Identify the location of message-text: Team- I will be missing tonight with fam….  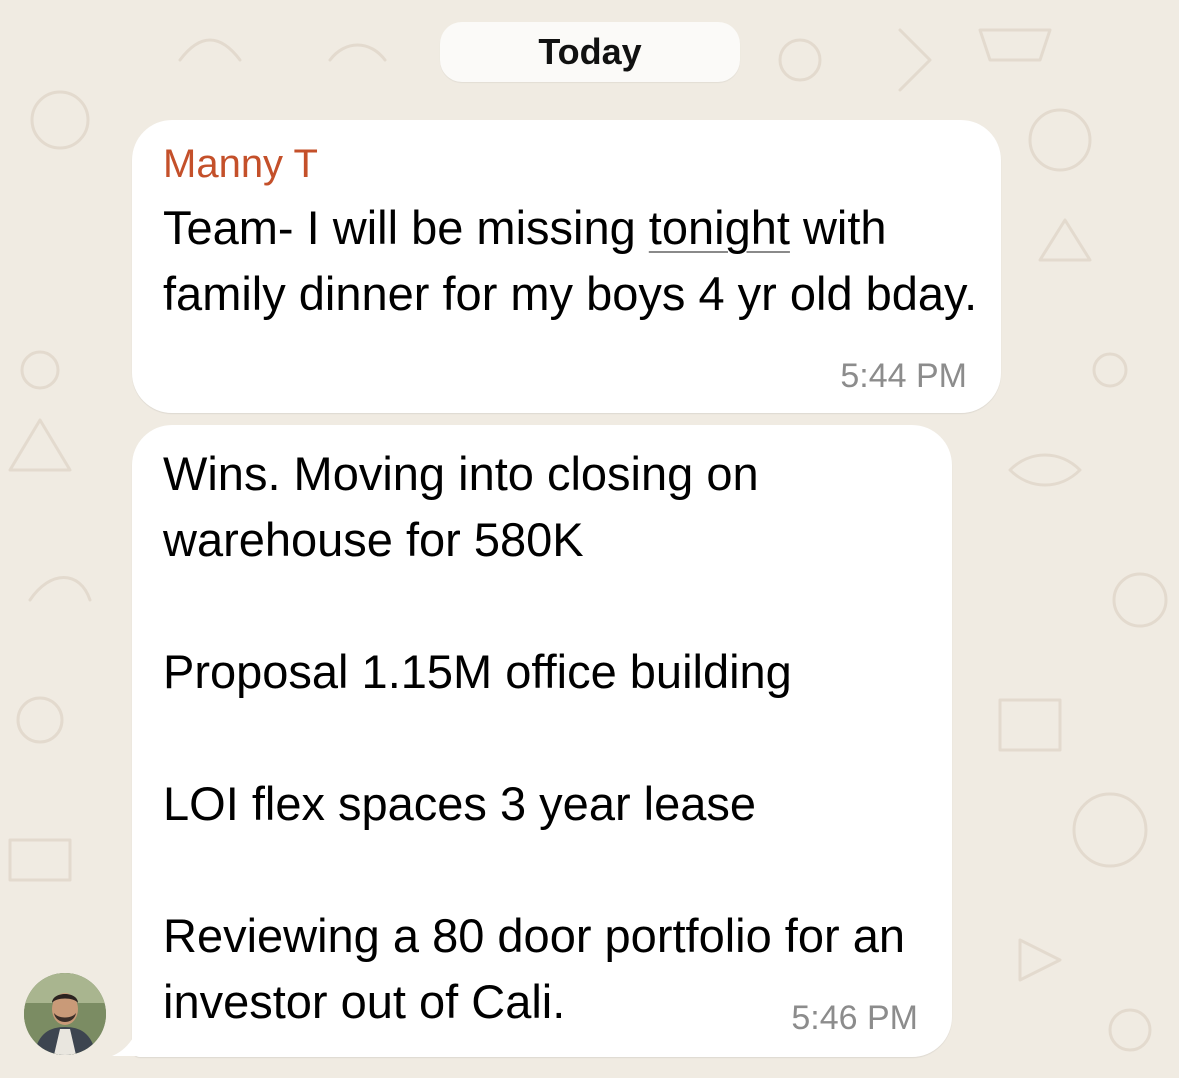
(573, 261).